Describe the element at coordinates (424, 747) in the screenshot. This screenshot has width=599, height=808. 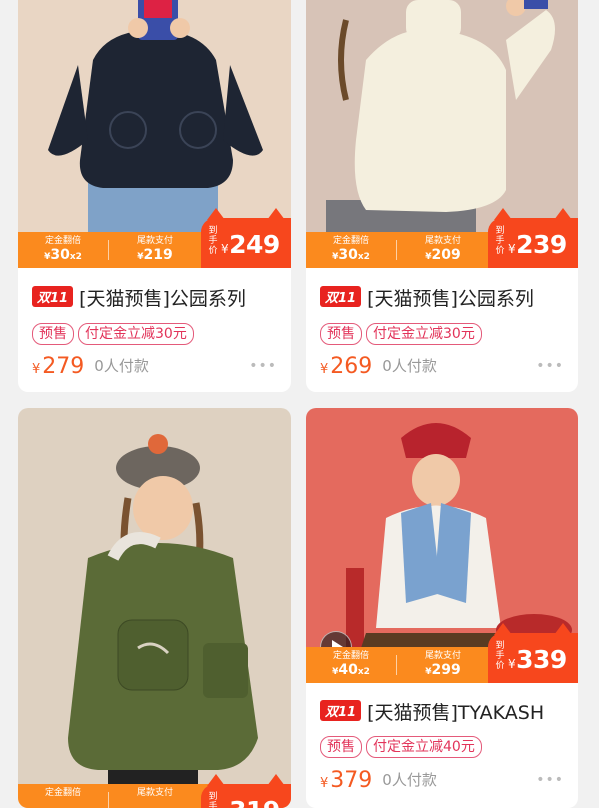
I see `discount-tag: 付定金立减40元` at that location.